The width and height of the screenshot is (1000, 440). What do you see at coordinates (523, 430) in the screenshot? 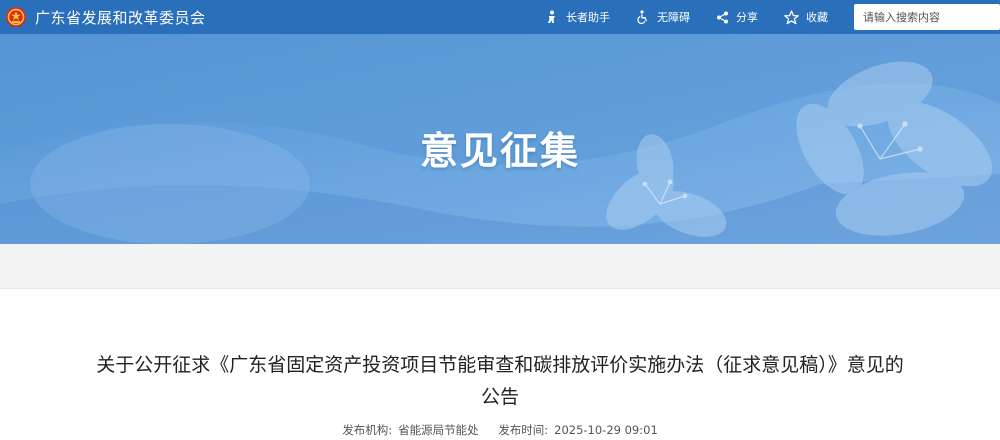
I see `time-label: 发布时间:` at bounding box center [523, 430].